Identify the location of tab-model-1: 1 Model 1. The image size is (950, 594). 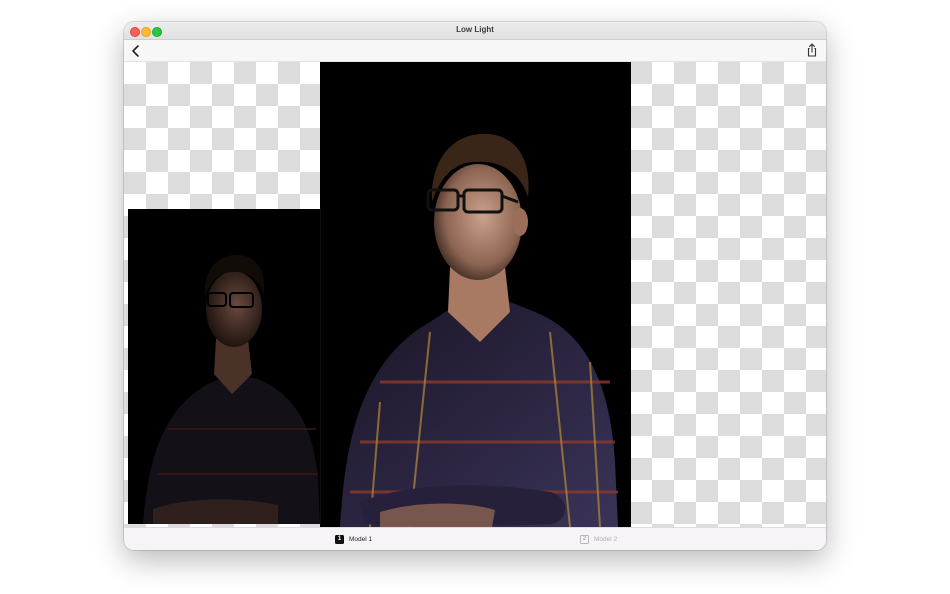
(353, 539).